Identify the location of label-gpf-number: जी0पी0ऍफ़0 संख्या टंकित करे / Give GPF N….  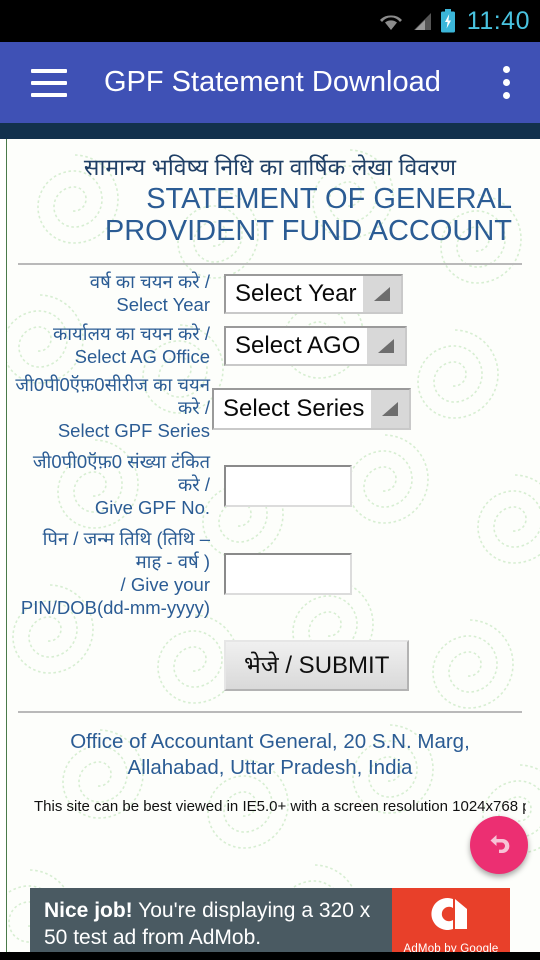
(119, 485).